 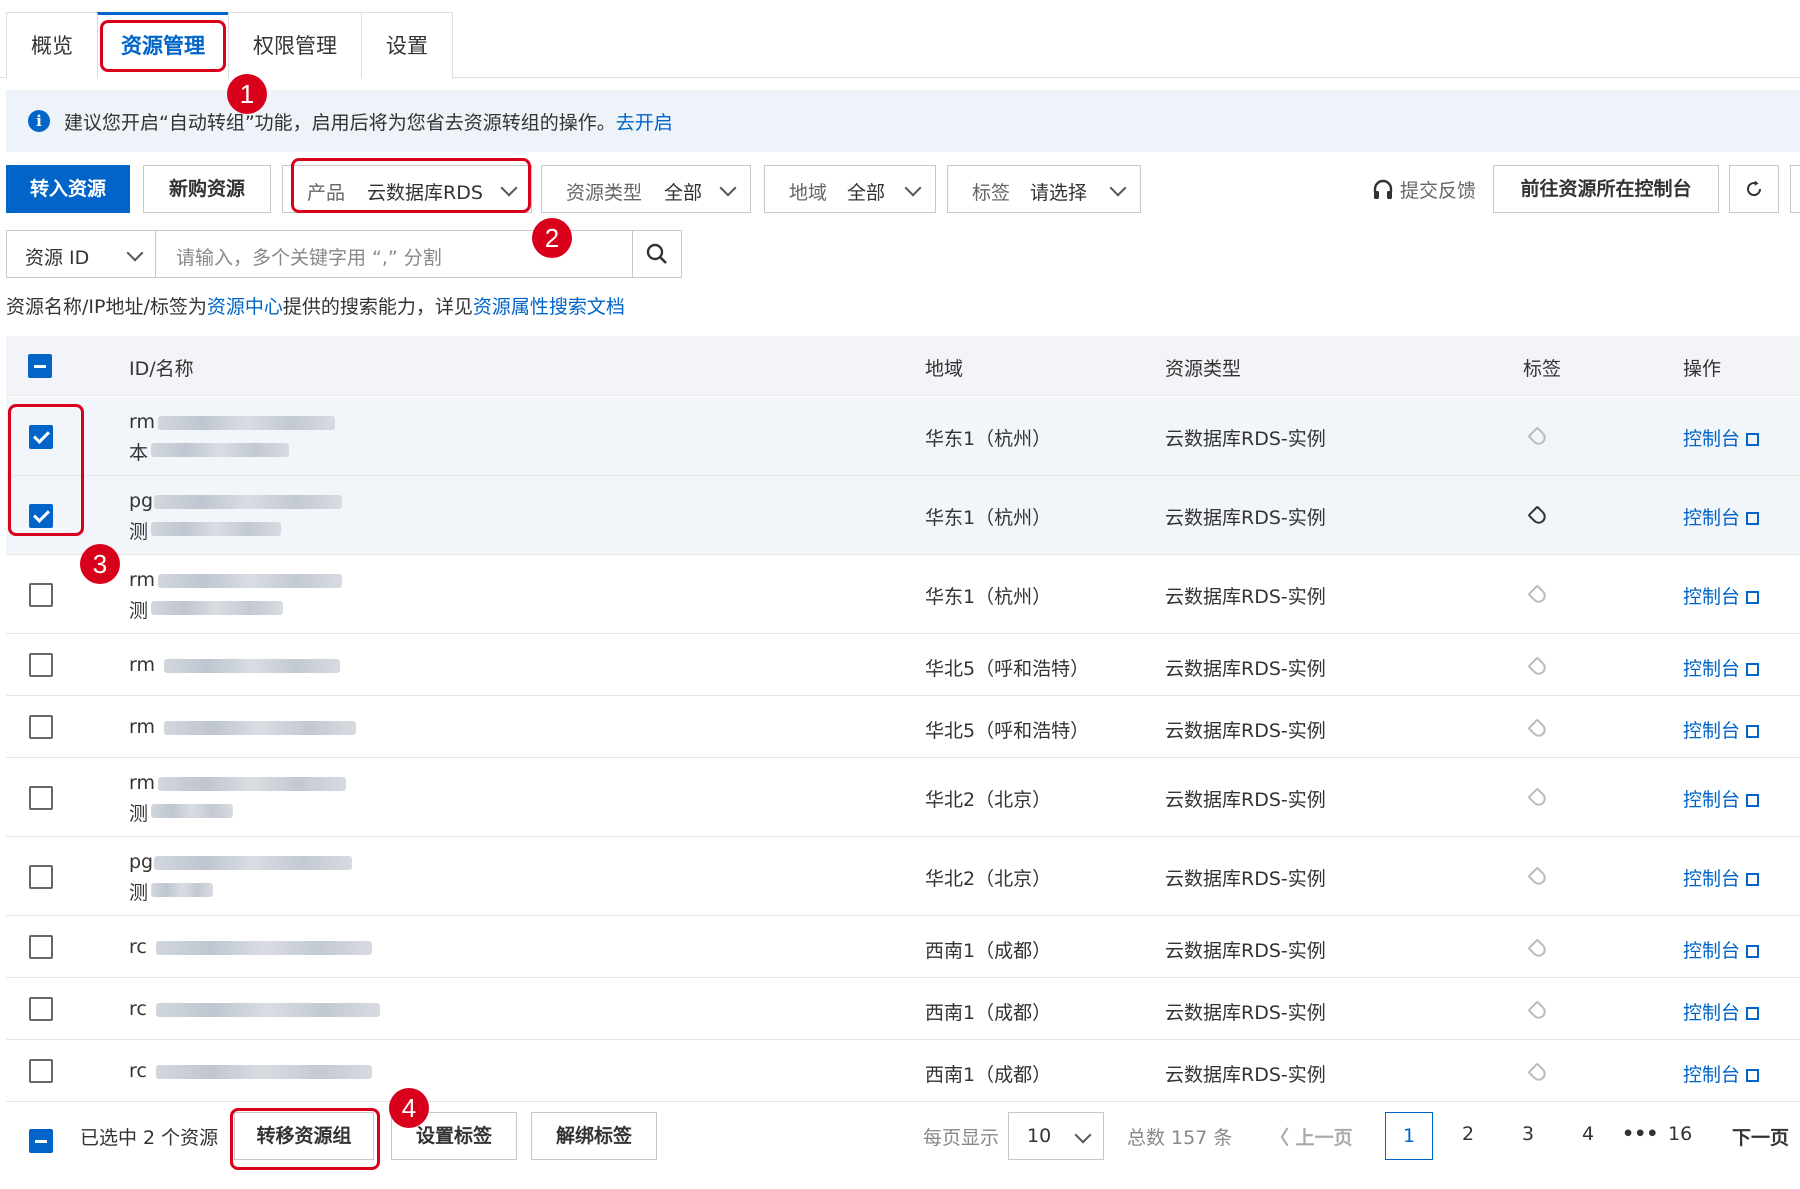 What do you see at coordinates (309, 258) in the screenshot?
I see `search-placeholder: 请输入，多个关键字用 “,” 分割` at bounding box center [309, 258].